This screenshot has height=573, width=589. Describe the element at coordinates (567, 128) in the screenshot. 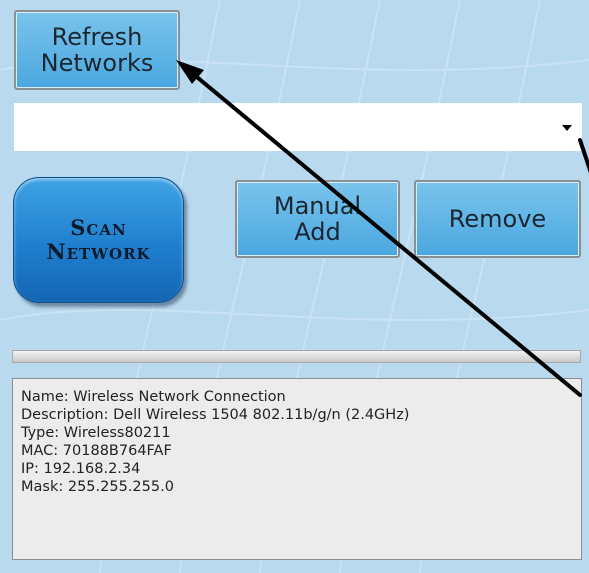

I see `chevron-down-icon` at that location.